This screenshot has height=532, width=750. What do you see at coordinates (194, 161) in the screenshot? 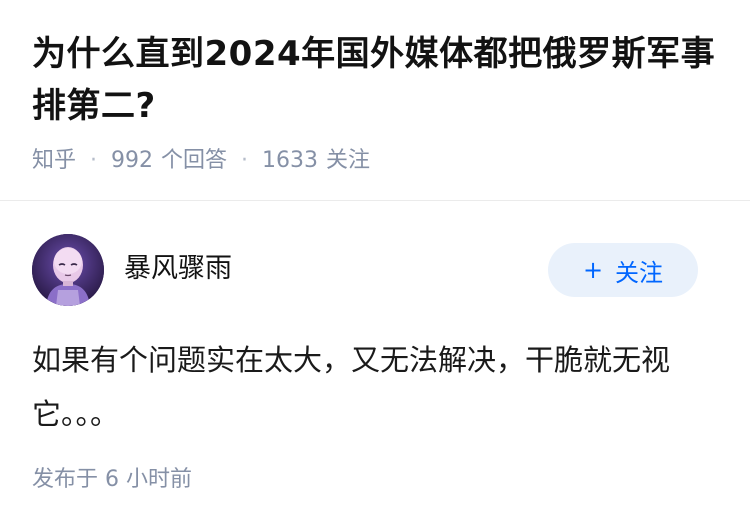
I see `answer-count-label: 个回答` at bounding box center [194, 161].